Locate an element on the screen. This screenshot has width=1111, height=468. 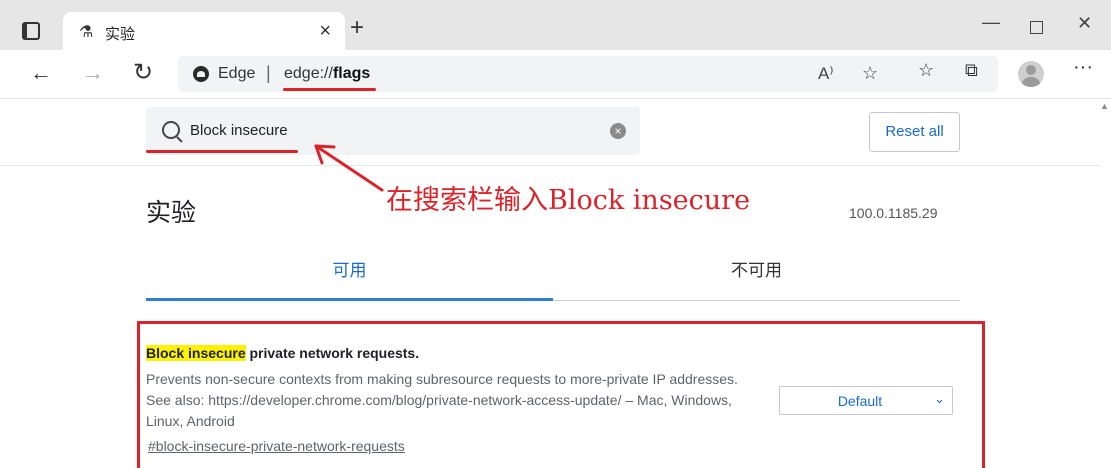
favorites-icon: ☆ is located at coordinates (926, 70).